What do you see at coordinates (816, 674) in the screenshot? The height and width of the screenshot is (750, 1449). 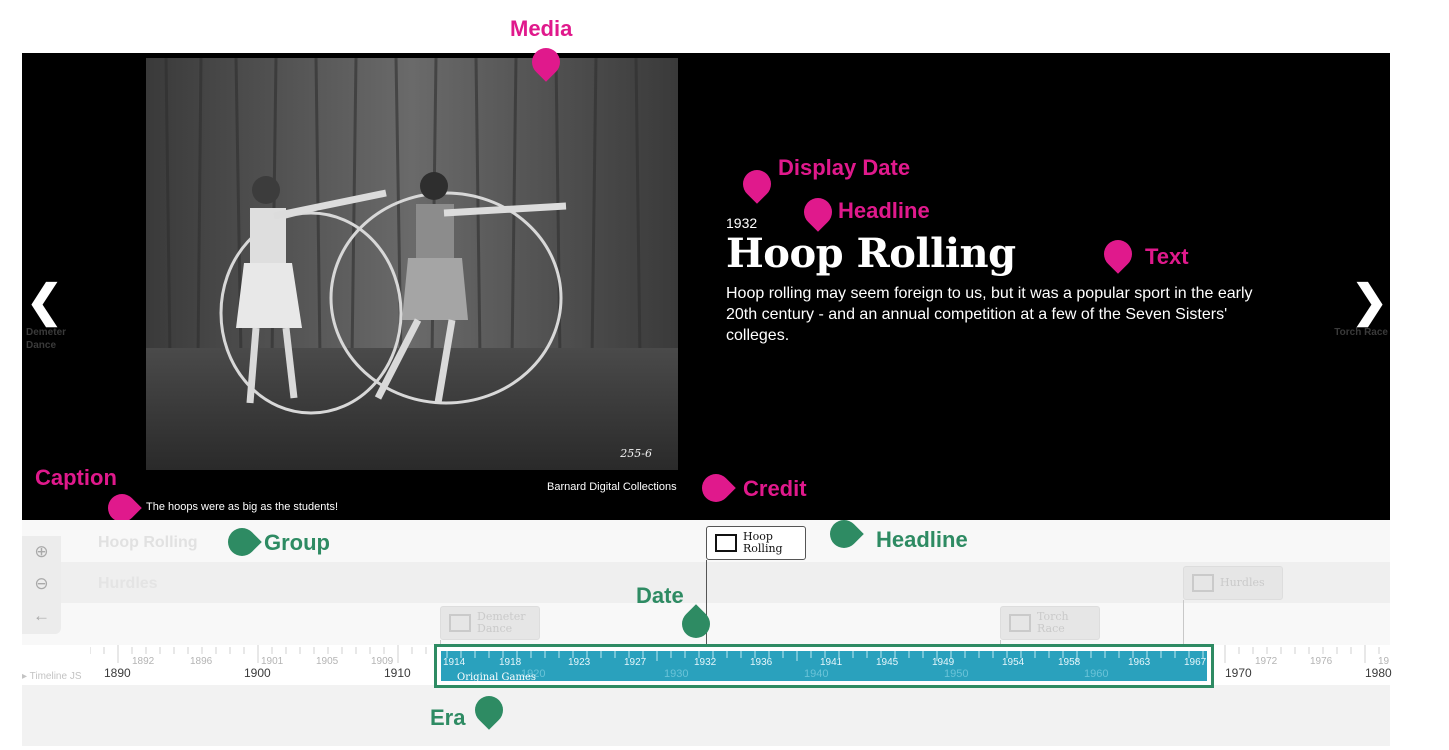 I see `era-major-tick: 1940` at bounding box center [816, 674].